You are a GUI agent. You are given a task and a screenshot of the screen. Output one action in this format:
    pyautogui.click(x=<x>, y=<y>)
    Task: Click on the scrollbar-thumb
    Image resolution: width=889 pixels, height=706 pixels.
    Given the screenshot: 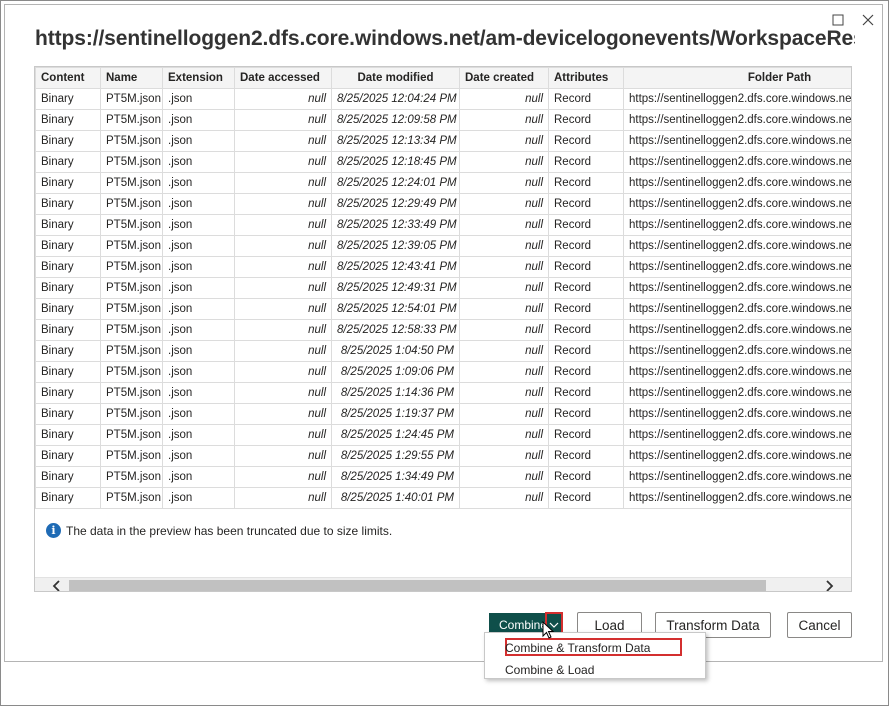 What is the action you would take?
    pyautogui.click(x=417, y=585)
    